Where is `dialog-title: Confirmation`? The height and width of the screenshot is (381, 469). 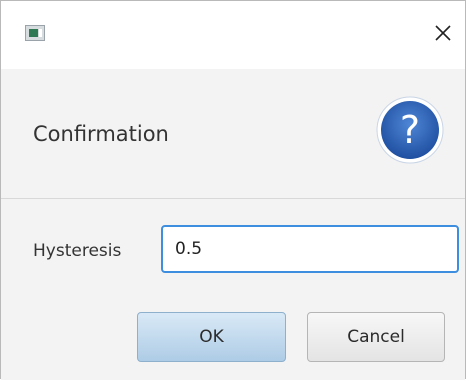 dialog-title: Confirmation is located at coordinates (101, 134).